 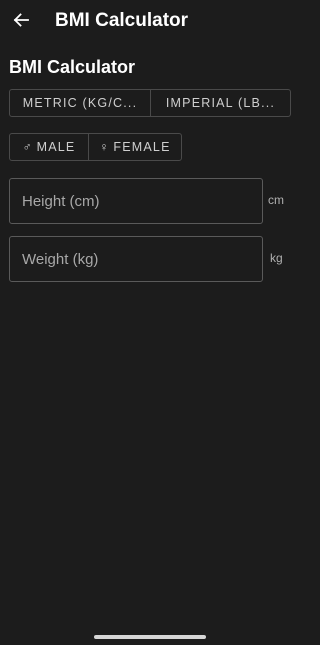 What do you see at coordinates (122, 20) in the screenshot?
I see `app-title: BMI Calculator` at bounding box center [122, 20].